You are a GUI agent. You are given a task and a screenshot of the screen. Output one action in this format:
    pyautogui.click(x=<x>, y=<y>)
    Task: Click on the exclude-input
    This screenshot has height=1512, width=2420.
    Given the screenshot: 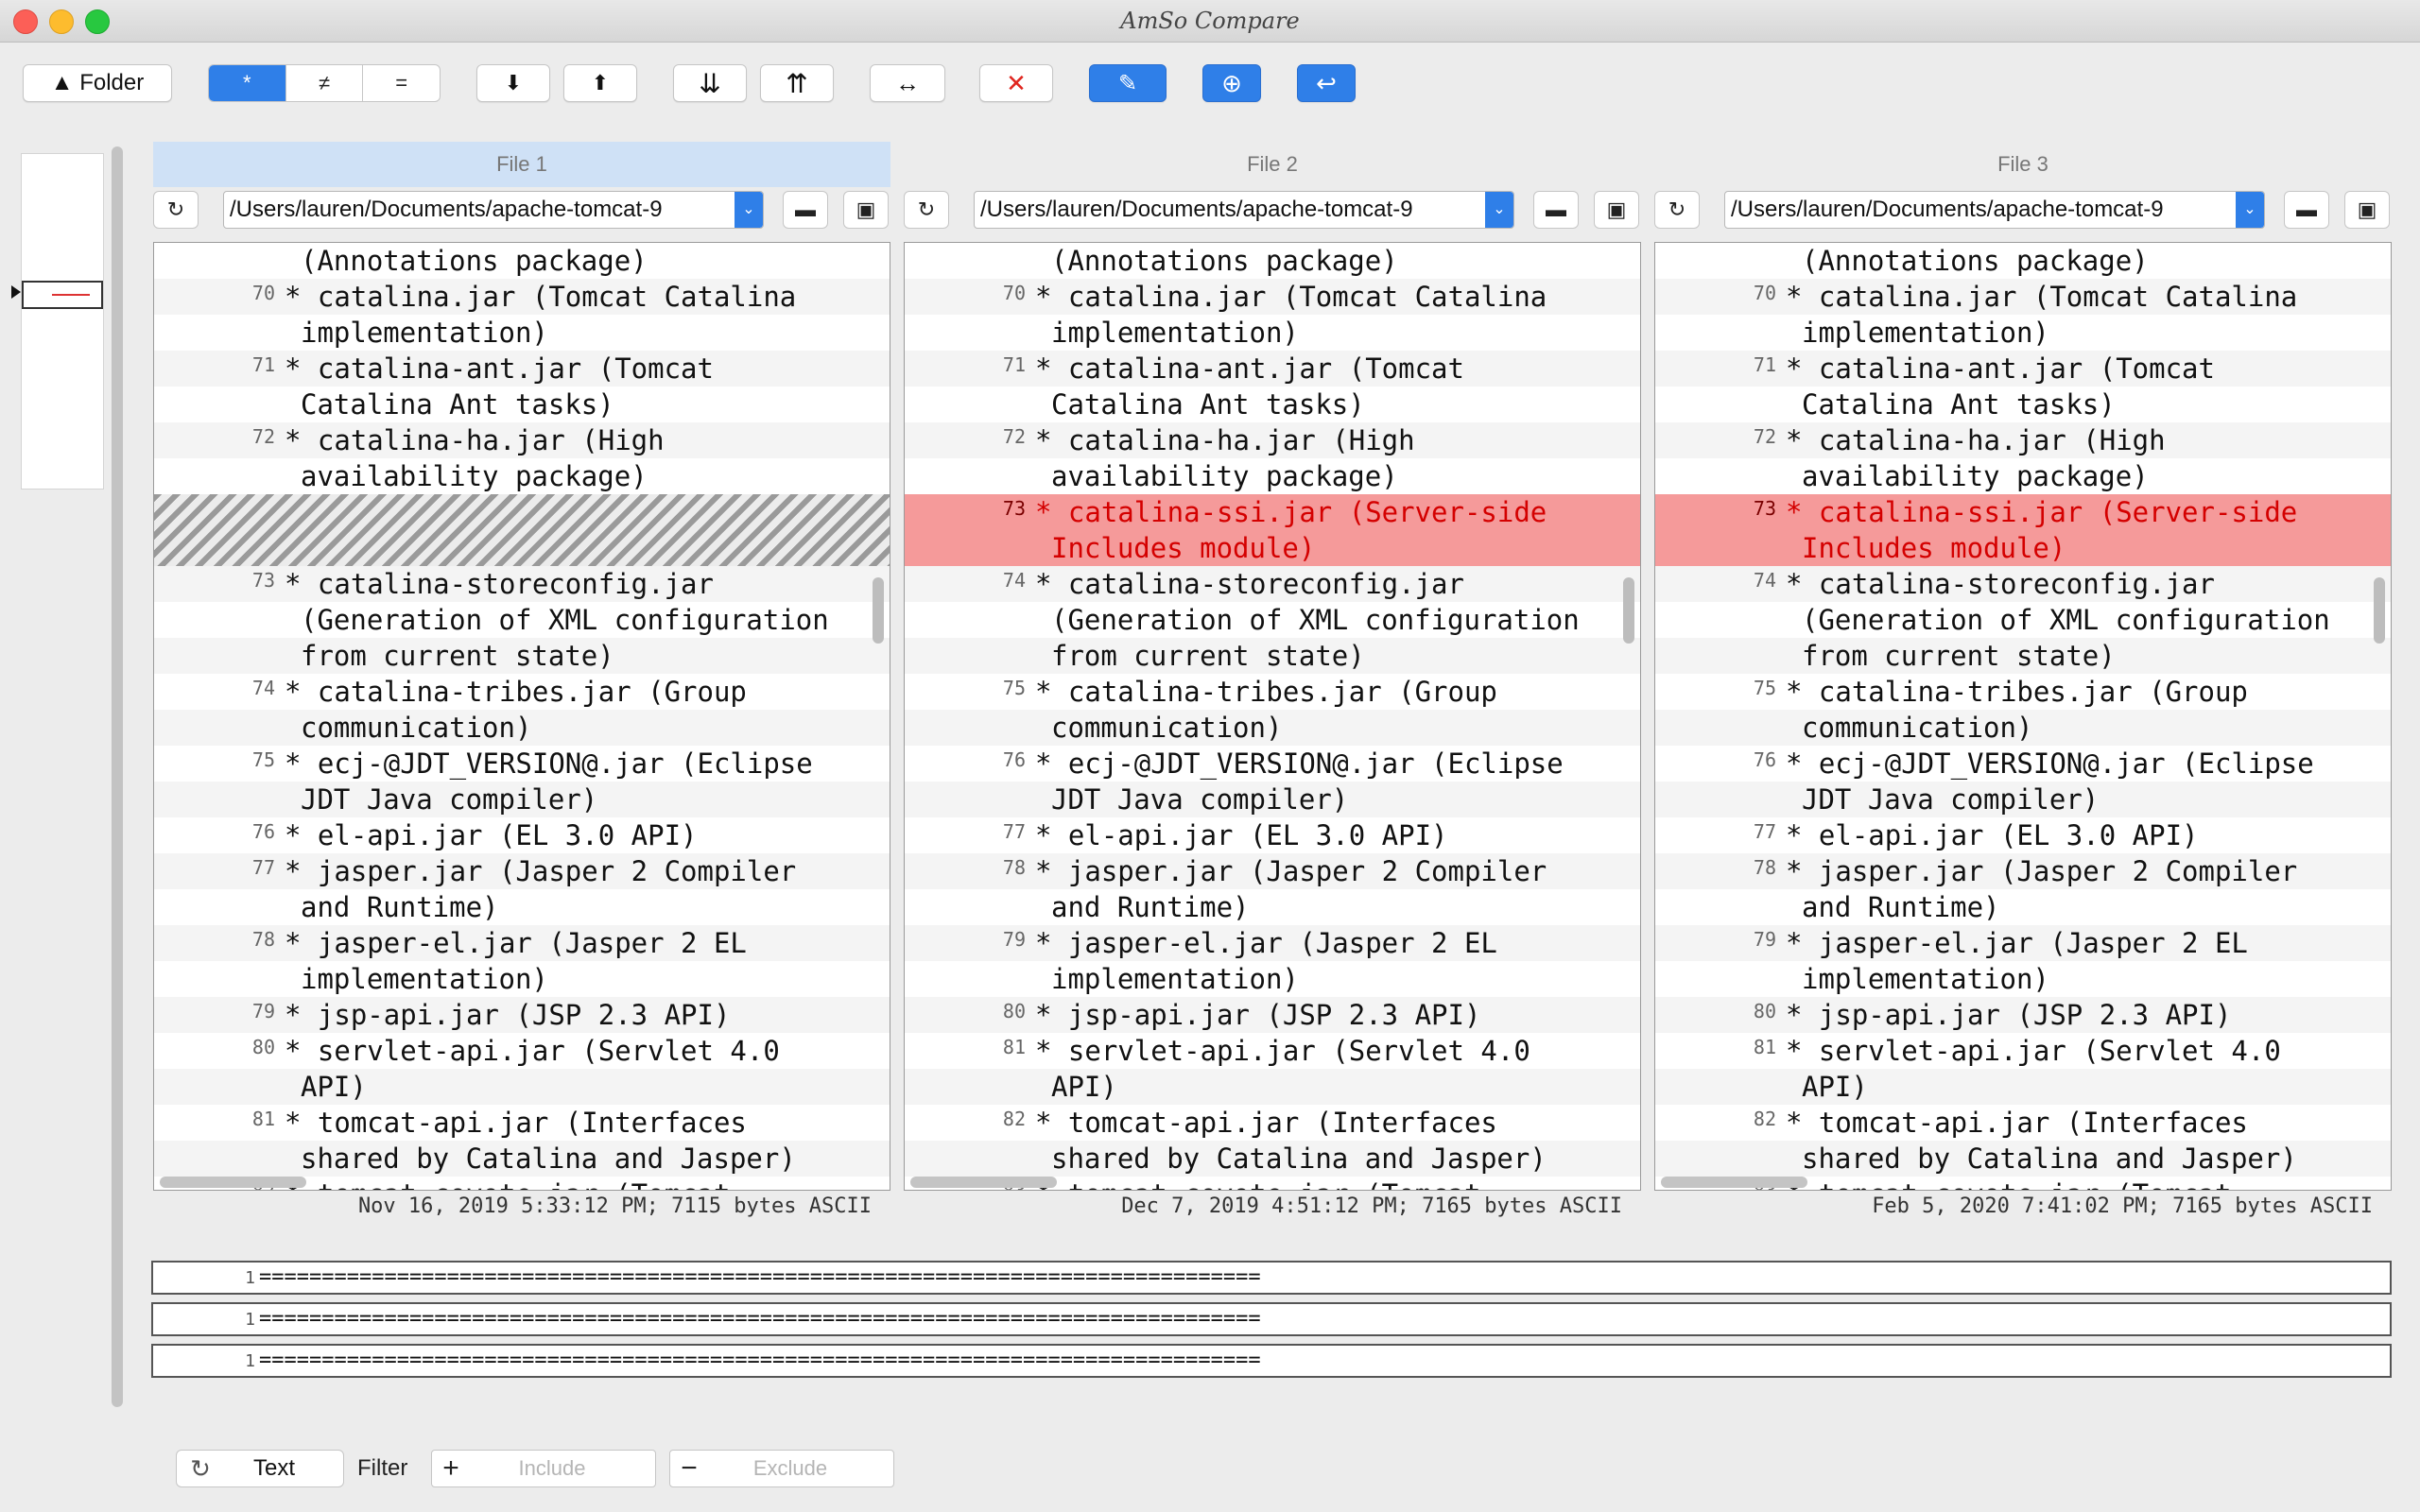 What is the action you would take?
    pyautogui.click(x=790, y=1468)
    